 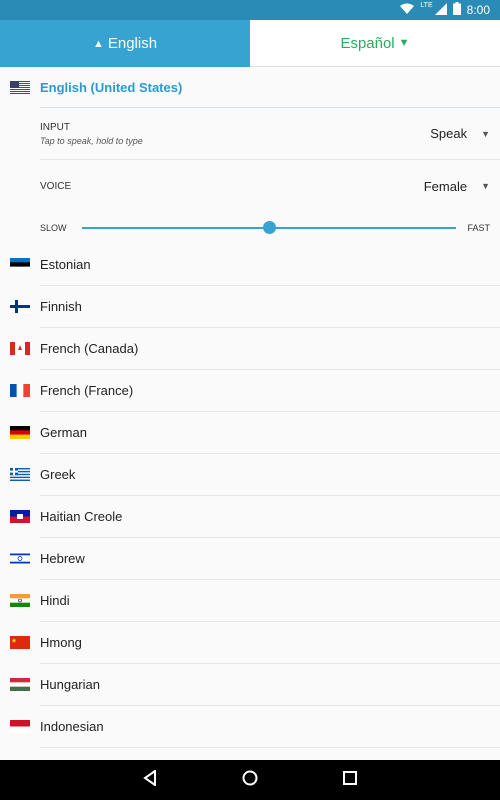 What do you see at coordinates (250, 10) in the screenshot?
I see `status-bar: LTE 8:00` at bounding box center [250, 10].